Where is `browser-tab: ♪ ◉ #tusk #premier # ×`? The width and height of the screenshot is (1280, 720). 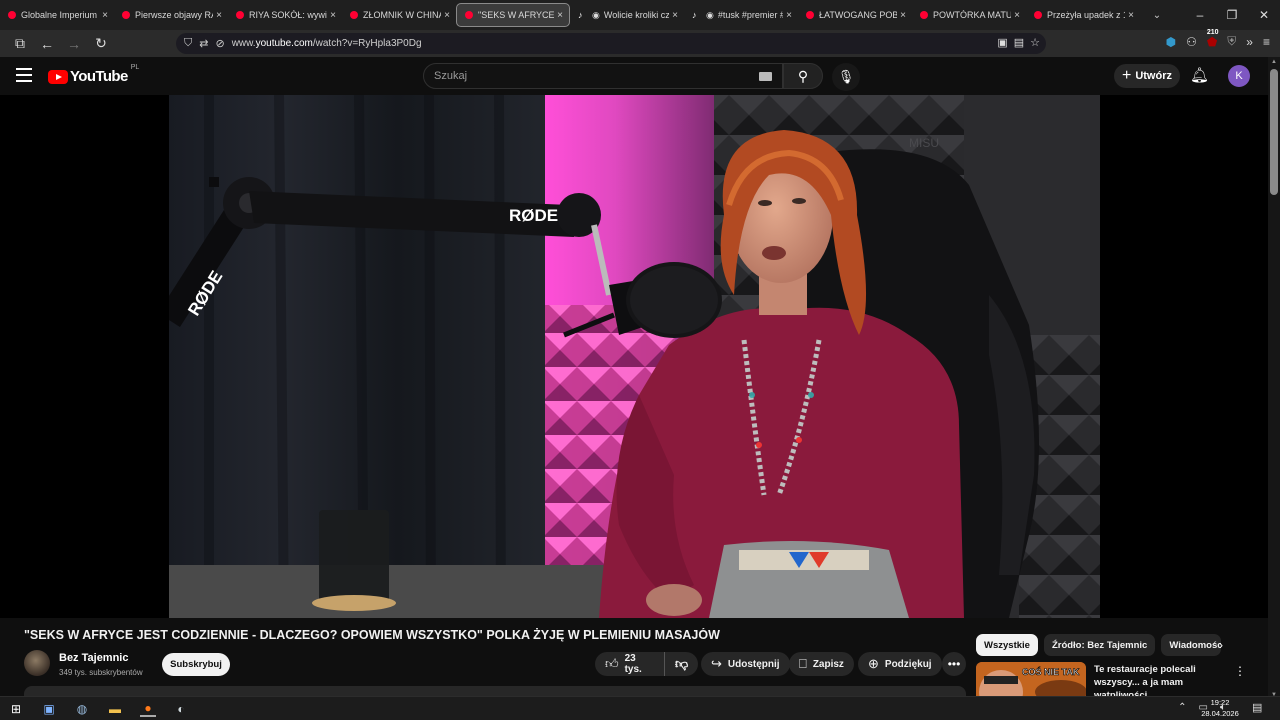
browser-tab: ♪ ◉ #tusk #premier # × is located at coordinates (741, 15).